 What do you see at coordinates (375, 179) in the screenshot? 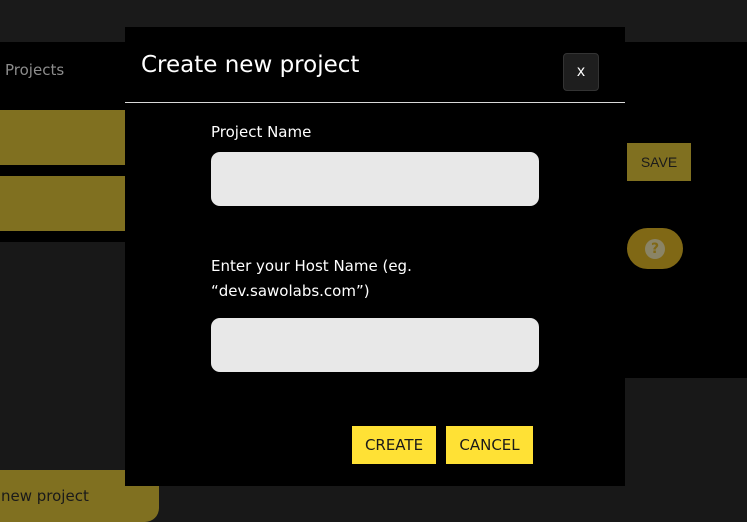
I see `project-name-input` at bounding box center [375, 179].